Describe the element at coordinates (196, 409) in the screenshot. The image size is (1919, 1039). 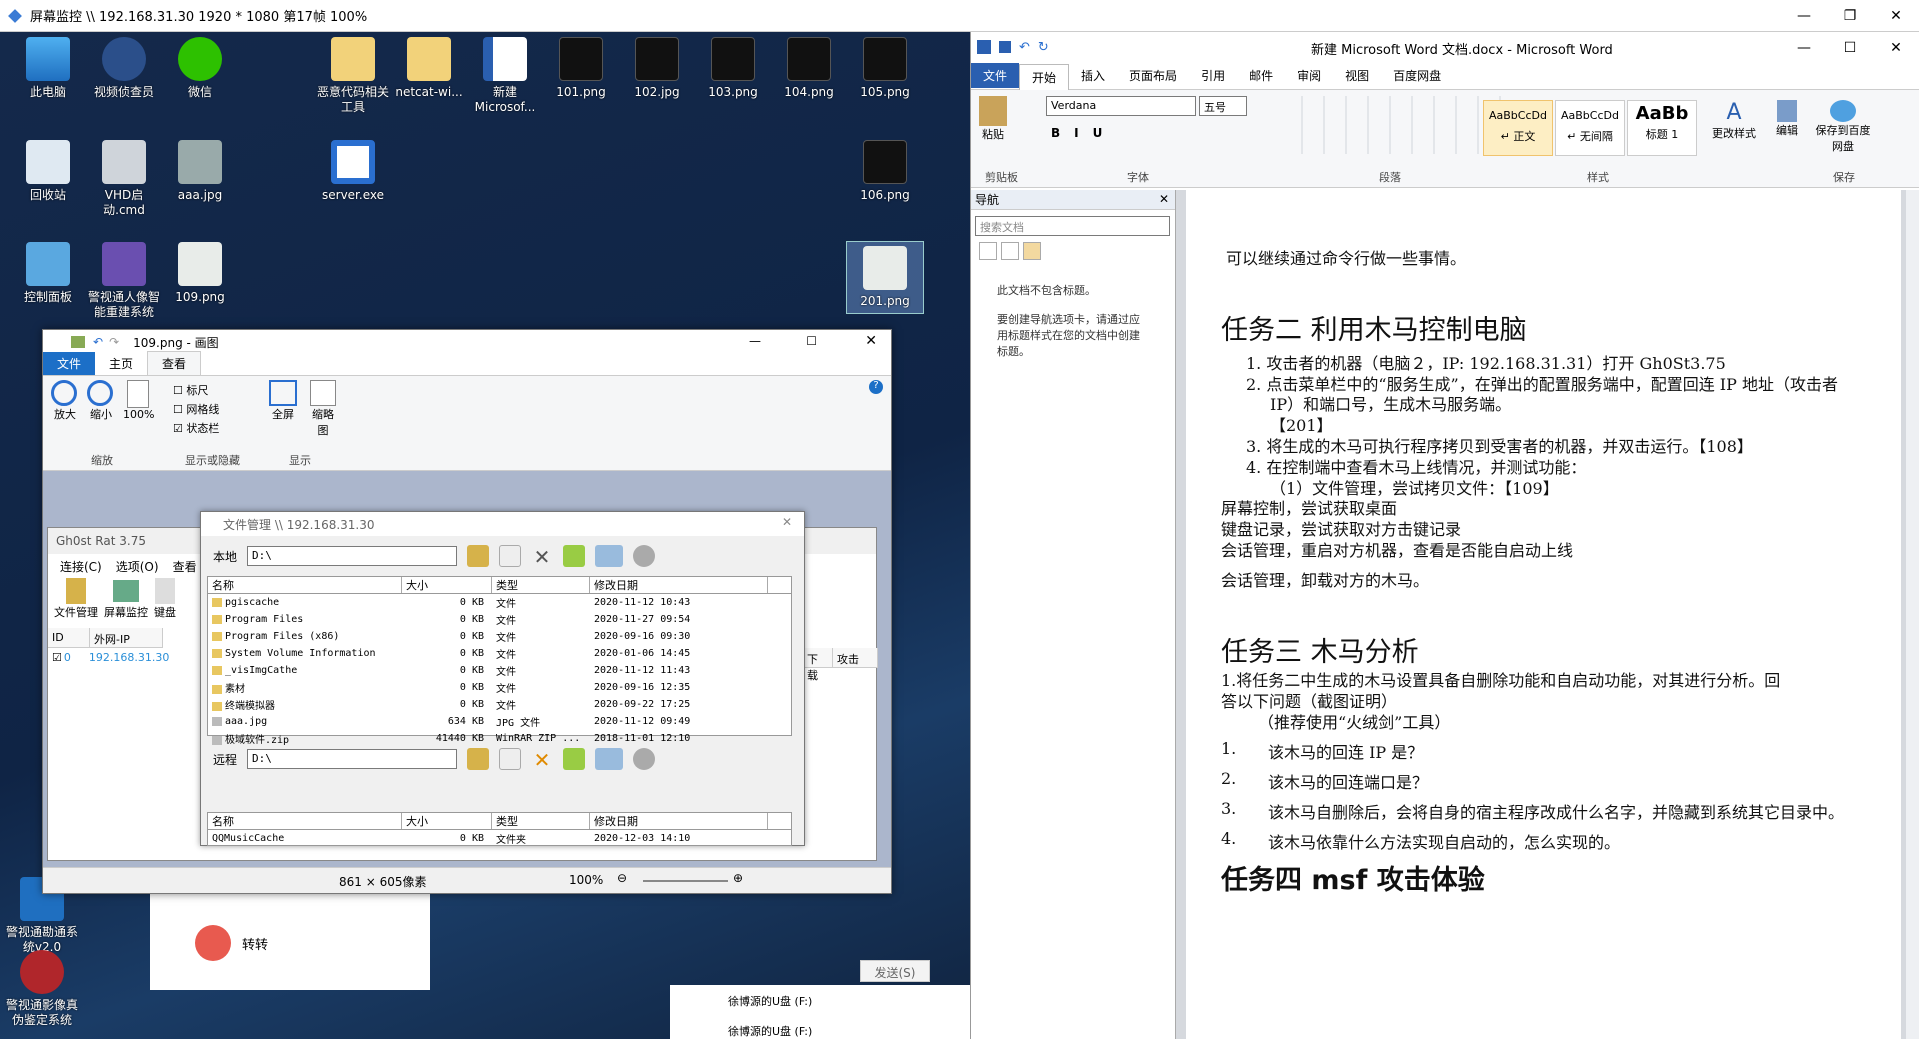
I see `grid-checkbox: ☐ 网格线` at that location.